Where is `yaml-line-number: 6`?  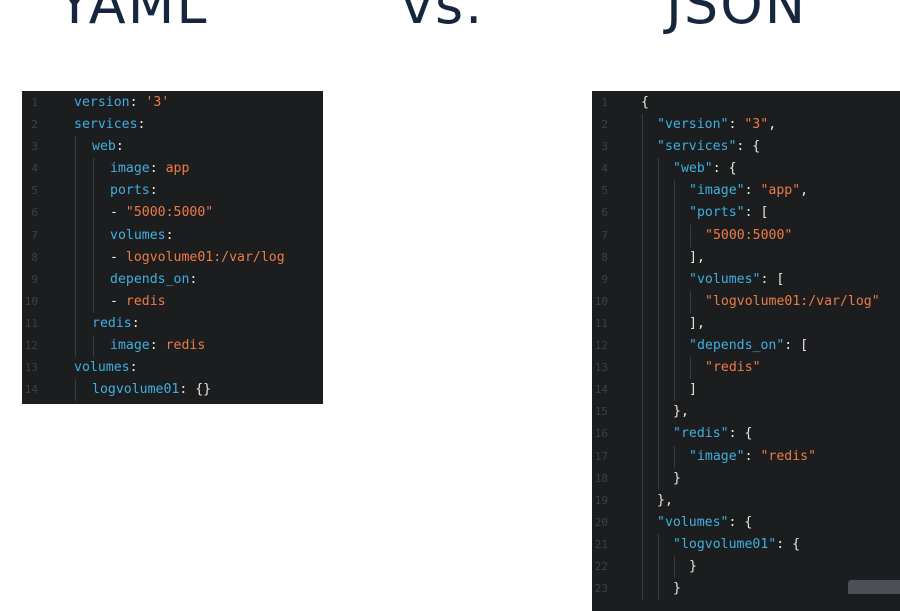
yaml-line-number: 6 is located at coordinates (34, 213).